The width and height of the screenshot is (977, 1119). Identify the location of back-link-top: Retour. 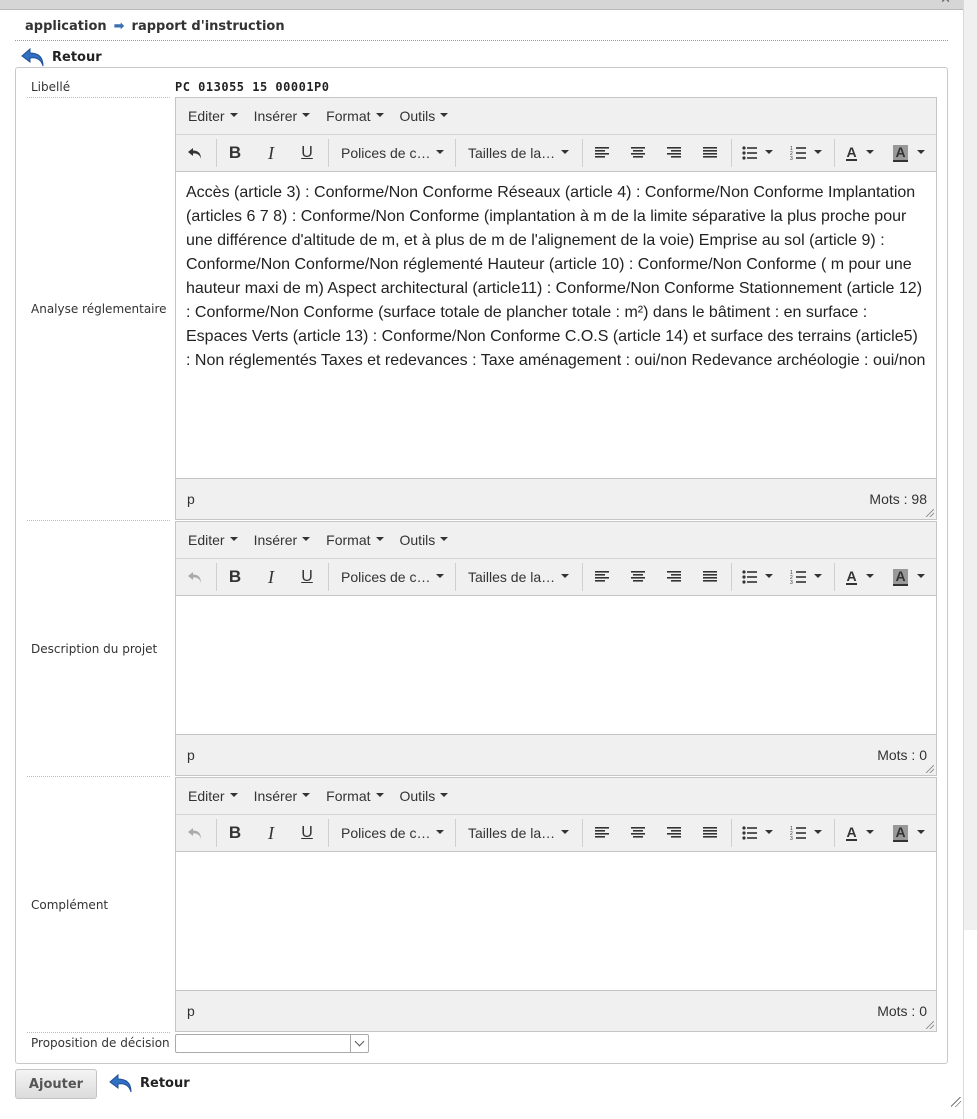
(61, 57).